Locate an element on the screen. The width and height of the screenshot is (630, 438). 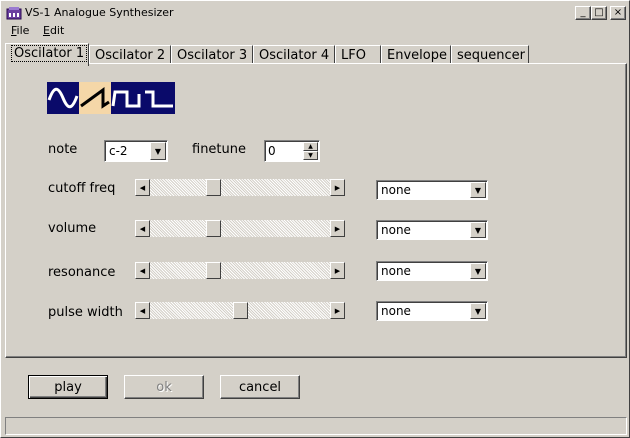
pulse-width-modulation-select: none ▼ is located at coordinates (432, 311).